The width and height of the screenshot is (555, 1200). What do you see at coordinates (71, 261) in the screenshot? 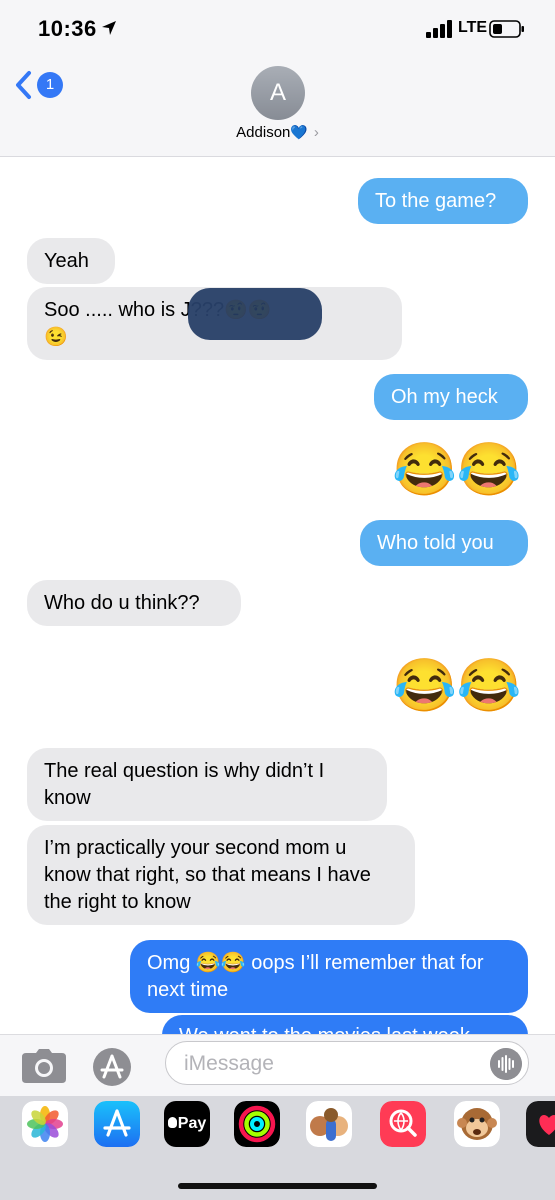
I see `incoming-message: Yeah` at bounding box center [71, 261].